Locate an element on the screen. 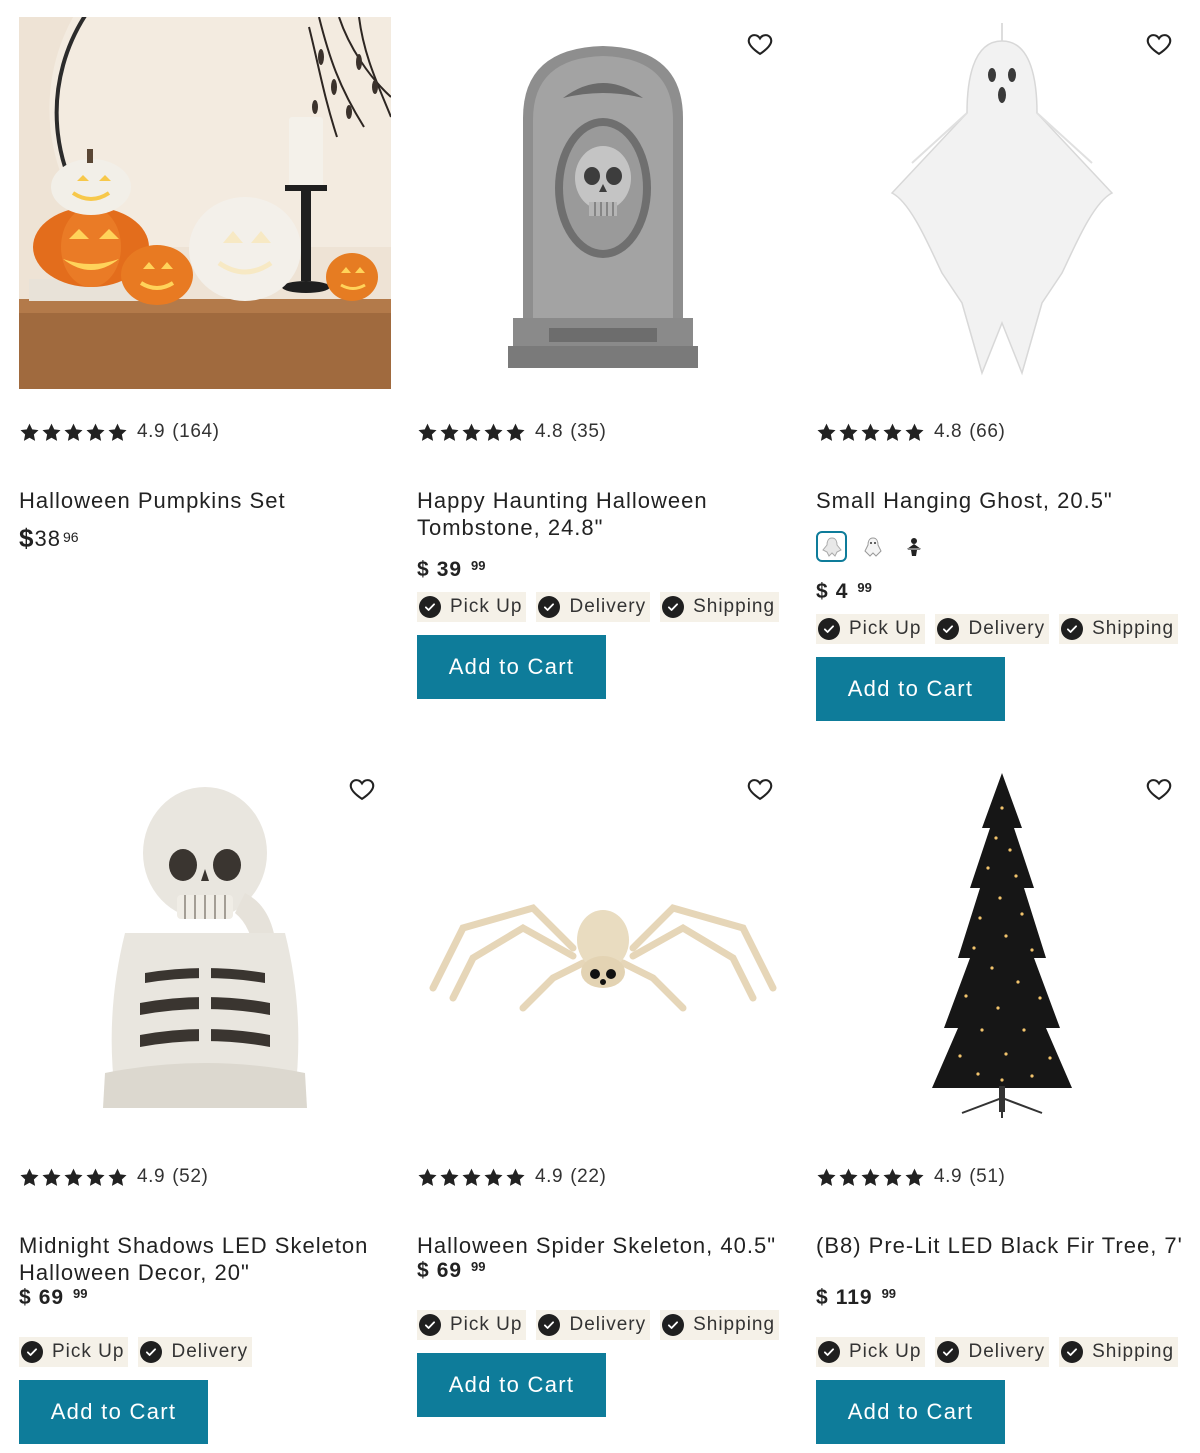 The height and width of the screenshot is (1453, 1200). review-count: (164) is located at coordinates (195, 432).